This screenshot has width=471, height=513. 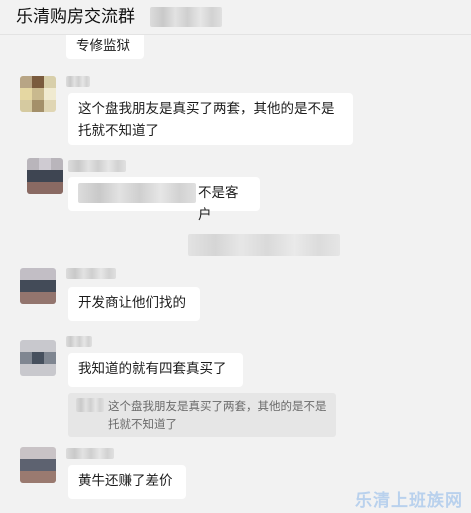 I want to click on system-notice, so click(x=264, y=245).